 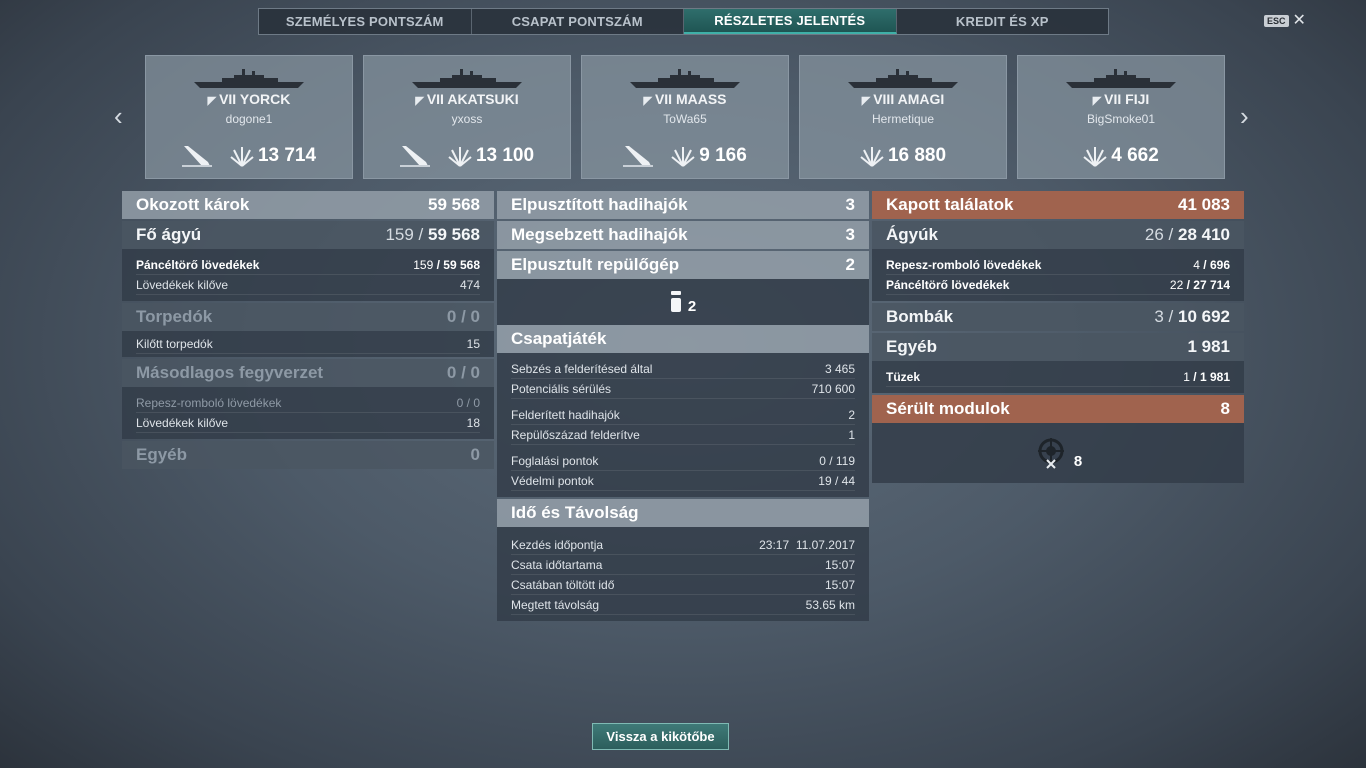 I want to click on tab-team-score: CSAPAT PONTSZÁM, so click(x=578, y=21).